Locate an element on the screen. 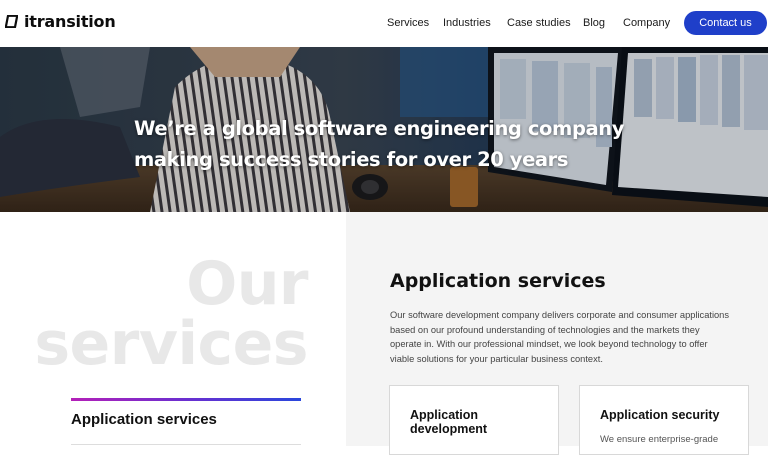 Image resolution: width=768 pixels, height=455 pixels. hero-title-line-2: making success stories for over 20 years is located at coordinates (351, 159).